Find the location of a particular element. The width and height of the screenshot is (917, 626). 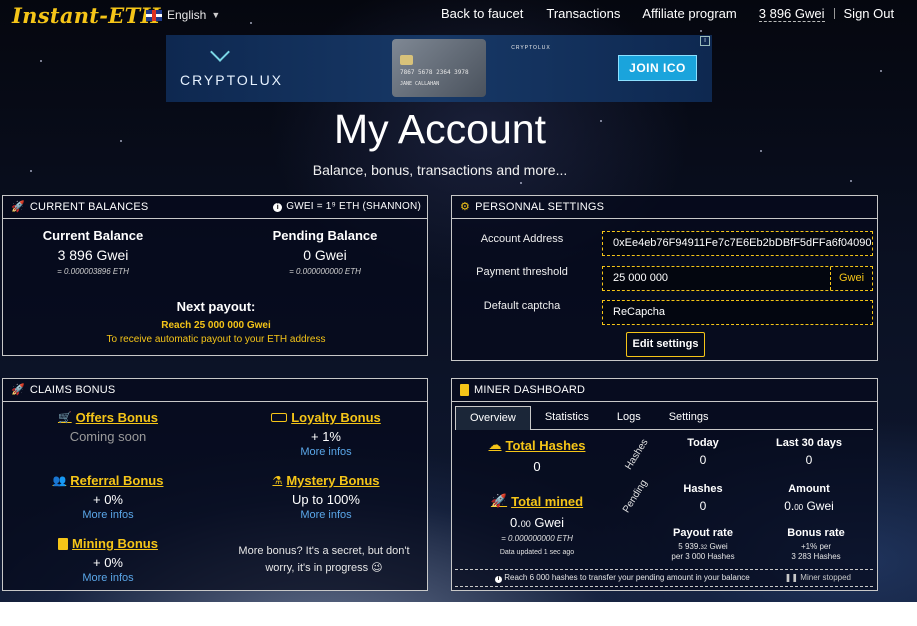

card-holder: JANE CALLAHAN is located at coordinates (420, 84).